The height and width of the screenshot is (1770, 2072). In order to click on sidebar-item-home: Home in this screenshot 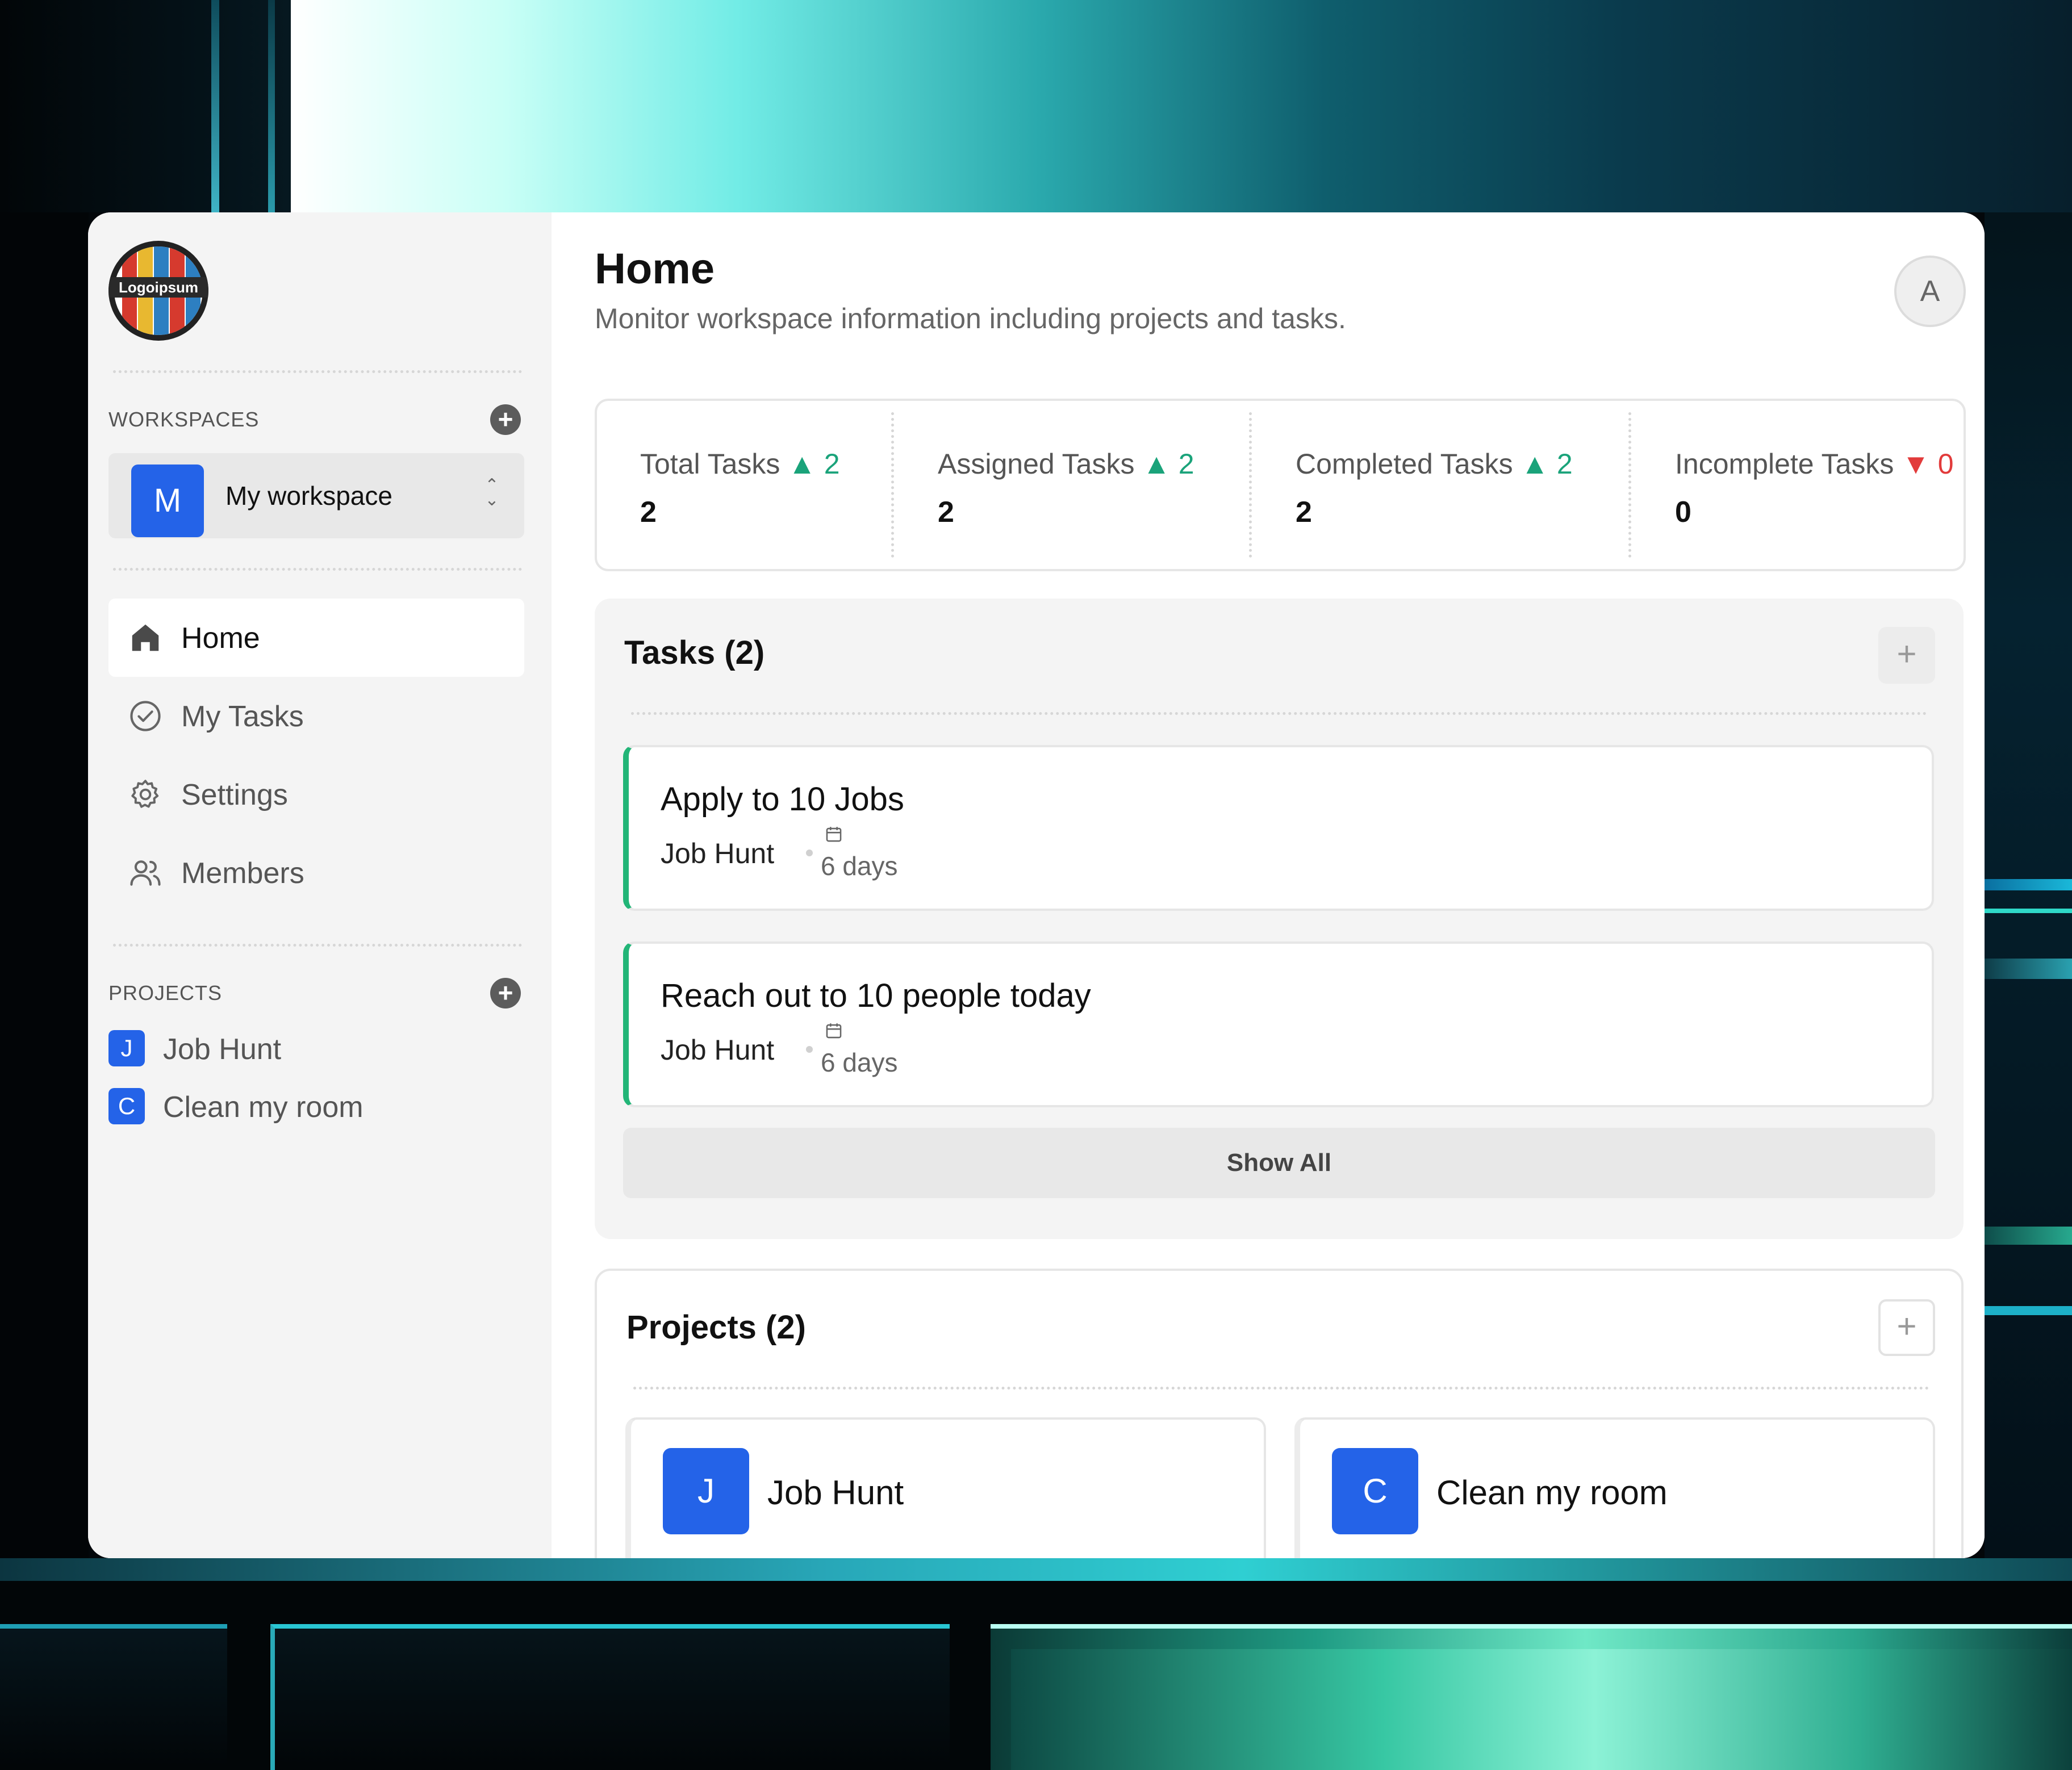, I will do `click(316, 638)`.